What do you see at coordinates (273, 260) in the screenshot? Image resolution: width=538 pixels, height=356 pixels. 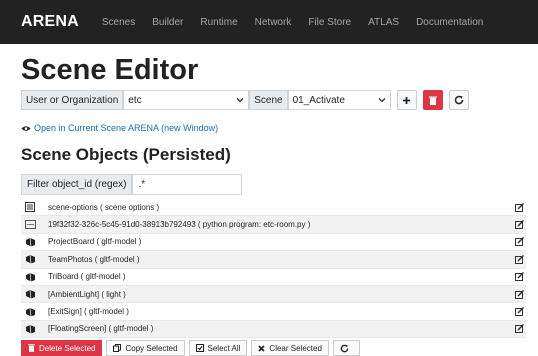 I see `list-item: TeamPhotos ( gltf-model )` at bounding box center [273, 260].